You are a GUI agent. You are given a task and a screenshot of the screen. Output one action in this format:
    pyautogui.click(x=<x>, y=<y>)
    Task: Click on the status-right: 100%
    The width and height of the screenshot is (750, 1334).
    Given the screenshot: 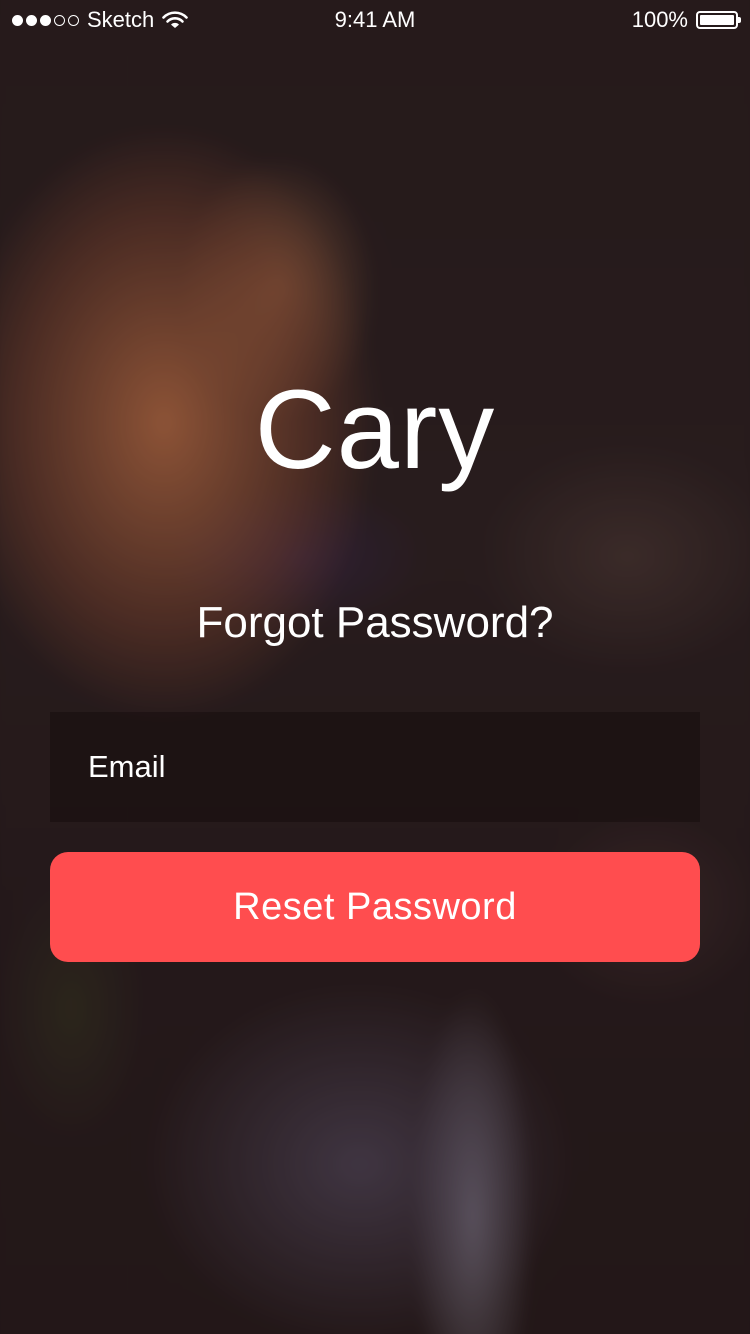 What is the action you would take?
    pyautogui.click(x=686, y=20)
    